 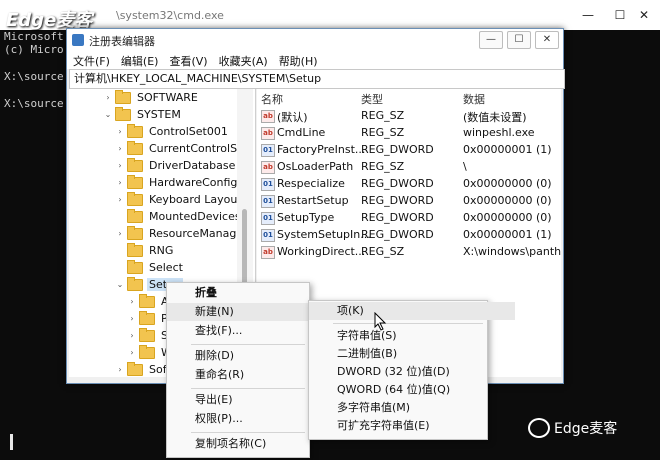 What do you see at coordinates (315, 40) in the screenshot?
I see `regedit-titlebar: 注册表编辑器 — ☐ ✕` at bounding box center [315, 40].